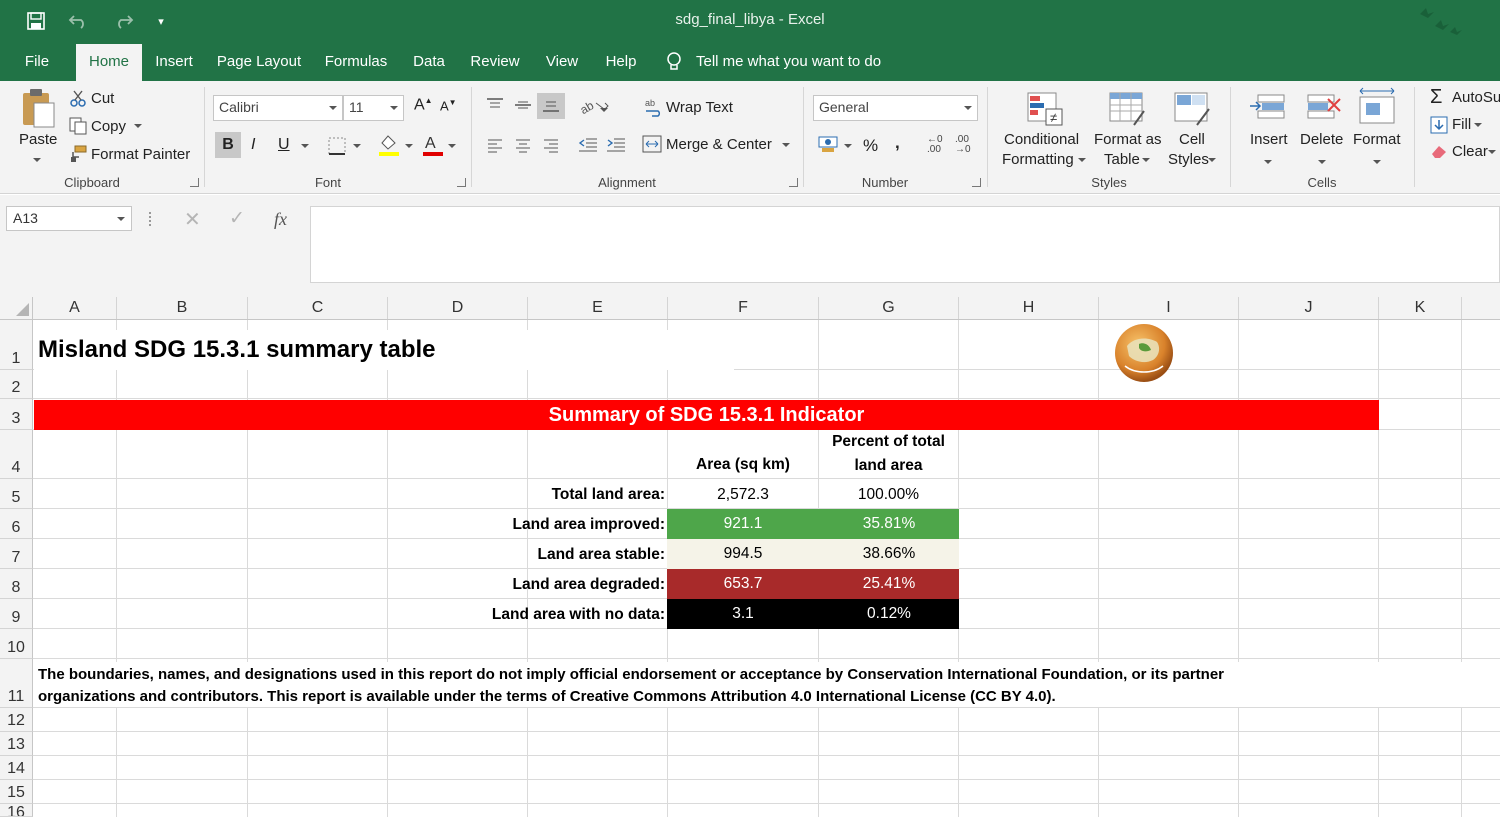 The image size is (1500, 817). What do you see at coordinates (604, 109) in the screenshot?
I see `orientation-dropdown-icon` at bounding box center [604, 109].